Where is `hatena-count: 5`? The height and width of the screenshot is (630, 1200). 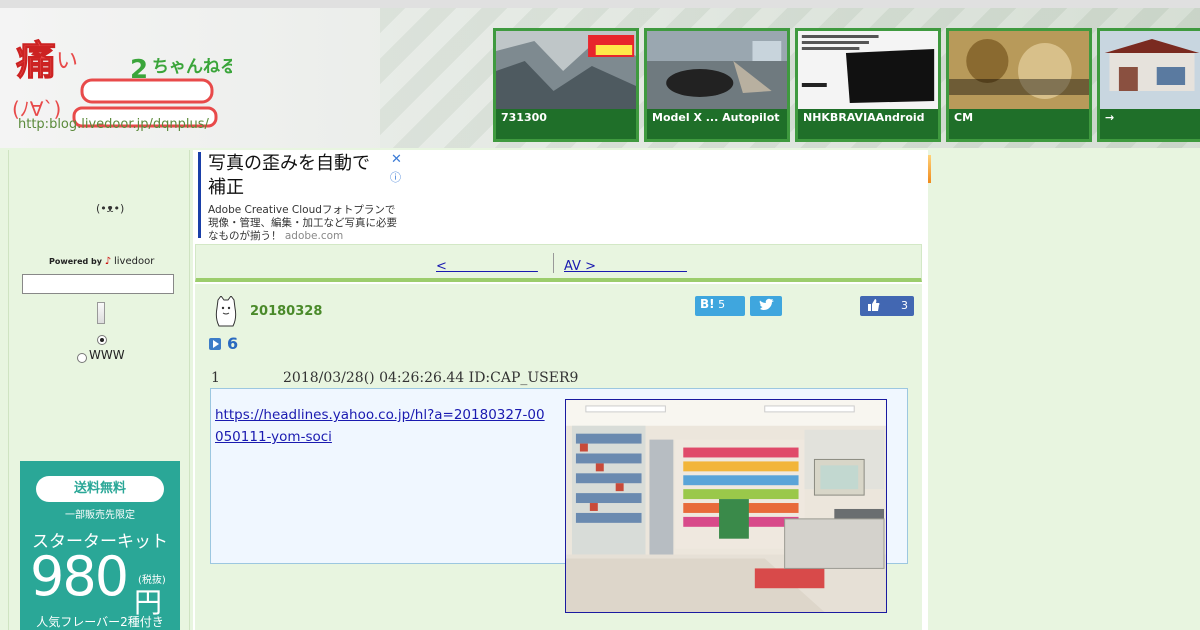 hatena-count: 5 is located at coordinates (722, 304).